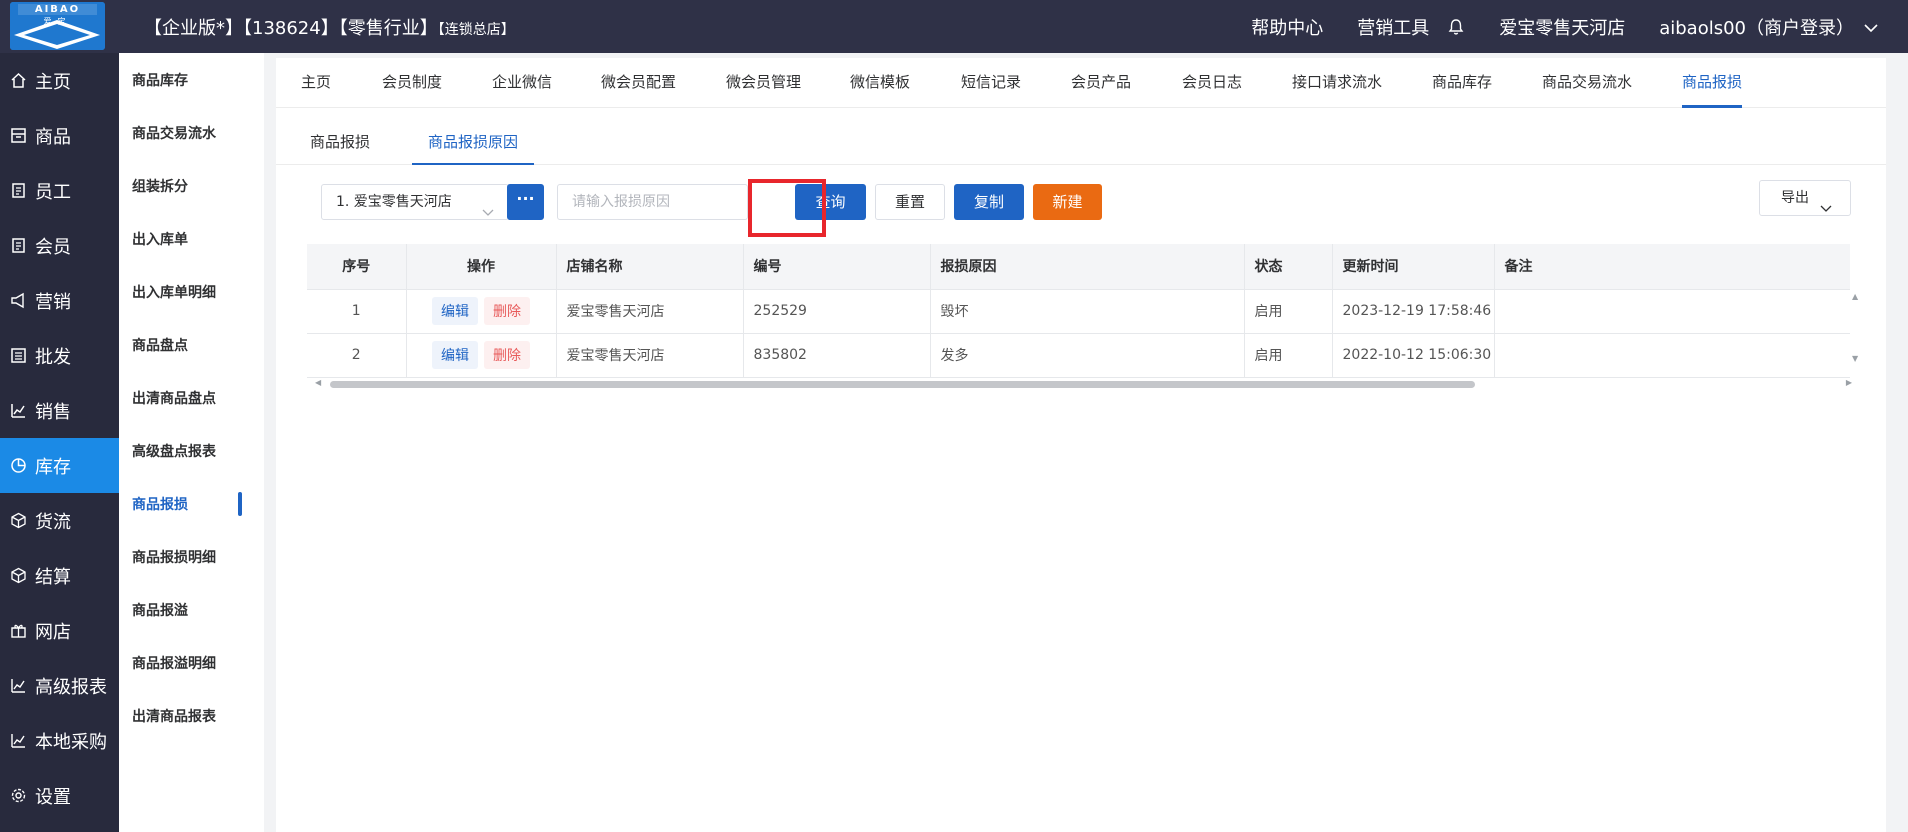 Image resolution: width=1908 pixels, height=832 pixels. I want to click on tab-member-system: 会员制度, so click(412, 83).